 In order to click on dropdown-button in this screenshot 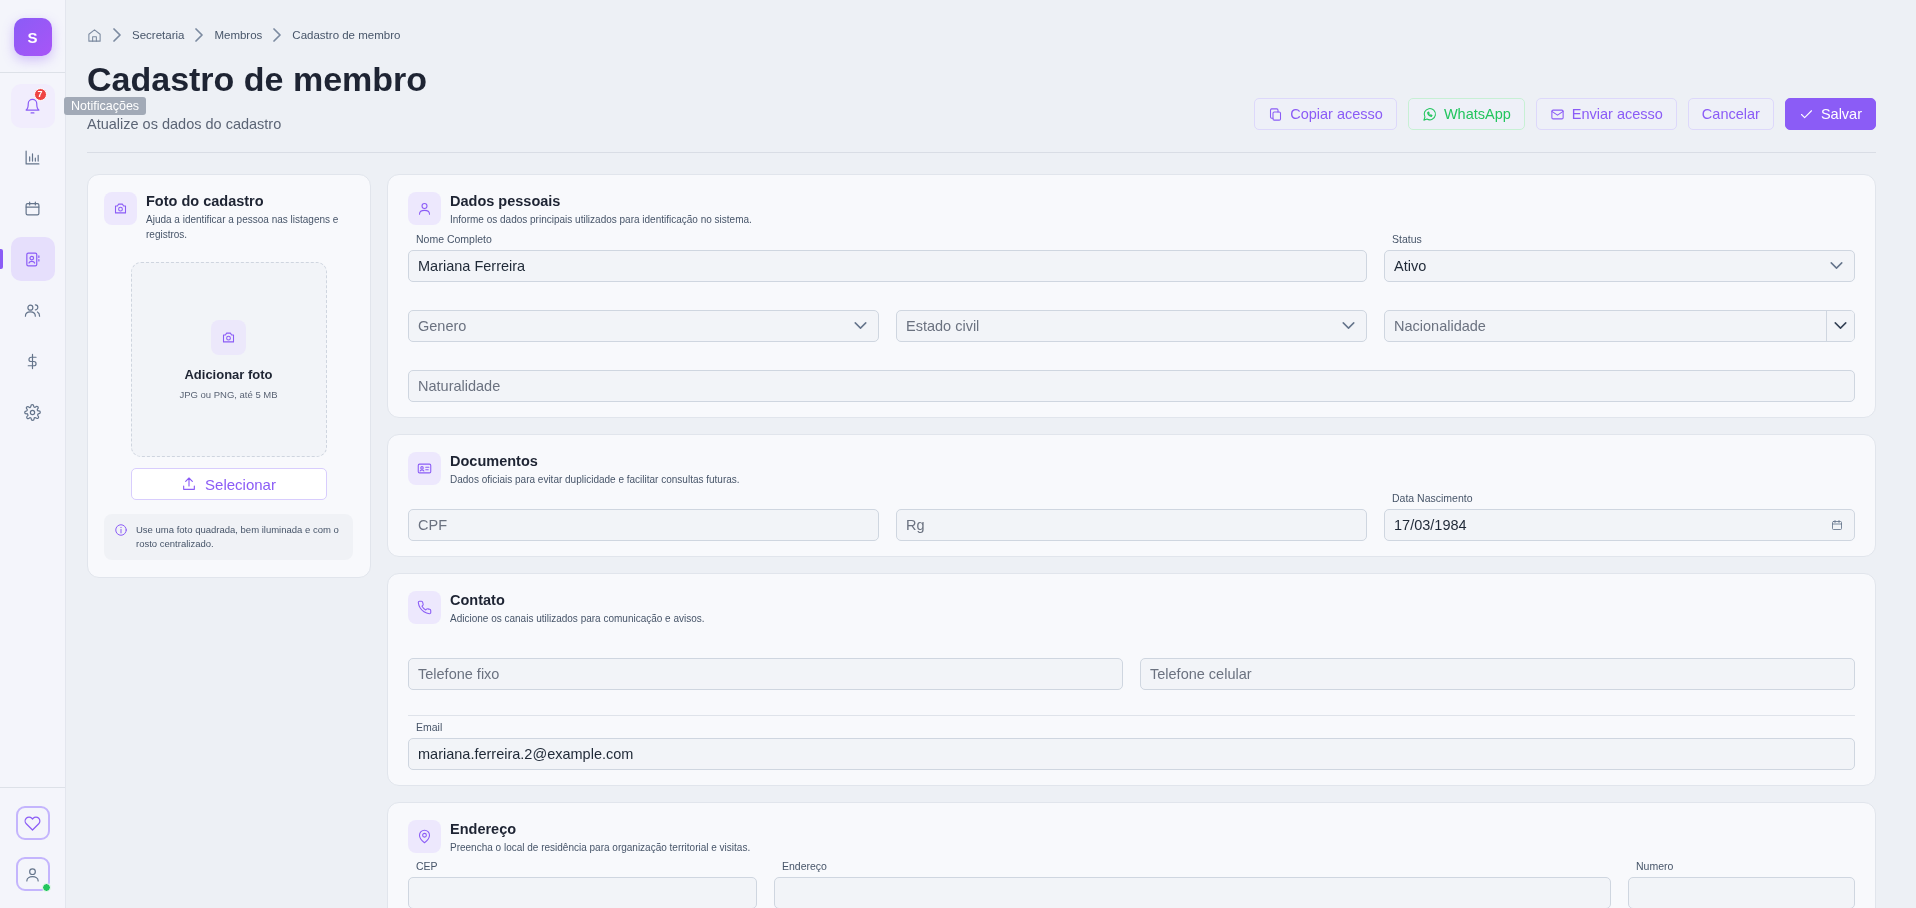, I will do `click(1840, 325)`.